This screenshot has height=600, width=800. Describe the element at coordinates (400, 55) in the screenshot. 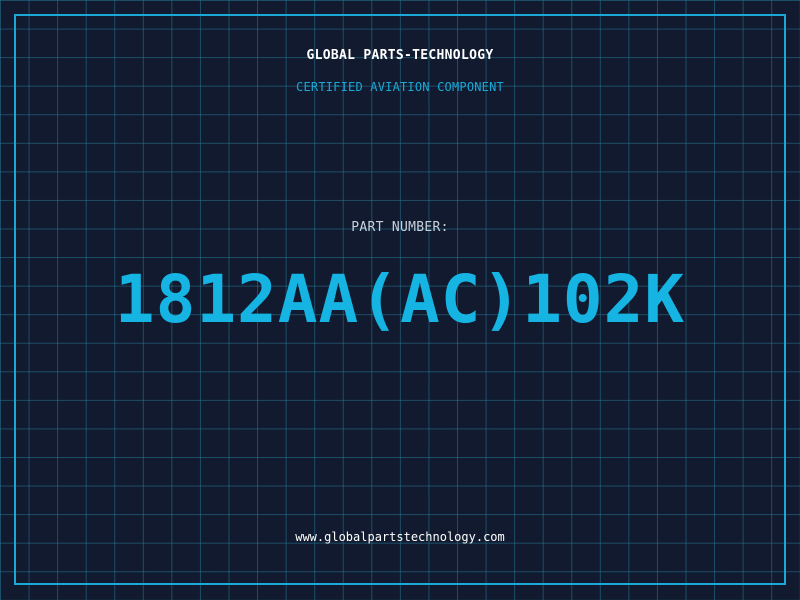

I see `brand-name: GLOBAL PARTS-TECHNOLOGY` at that location.